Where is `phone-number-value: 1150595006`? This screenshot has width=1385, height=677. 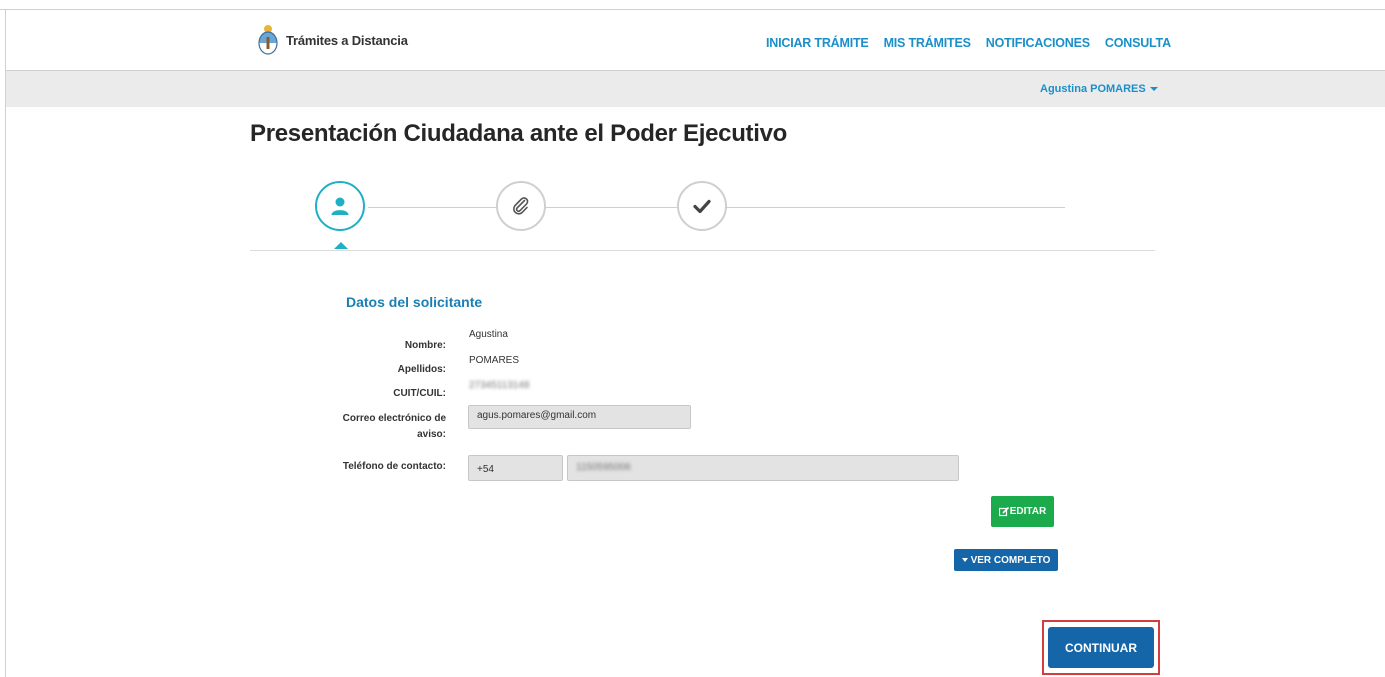
phone-number-value: 1150595006 is located at coordinates (603, 467).